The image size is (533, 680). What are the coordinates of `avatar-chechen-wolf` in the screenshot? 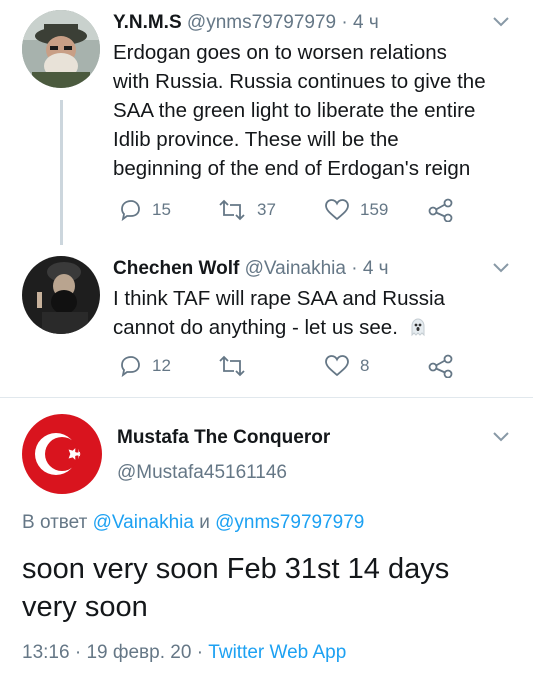 It's located at (61, 295).